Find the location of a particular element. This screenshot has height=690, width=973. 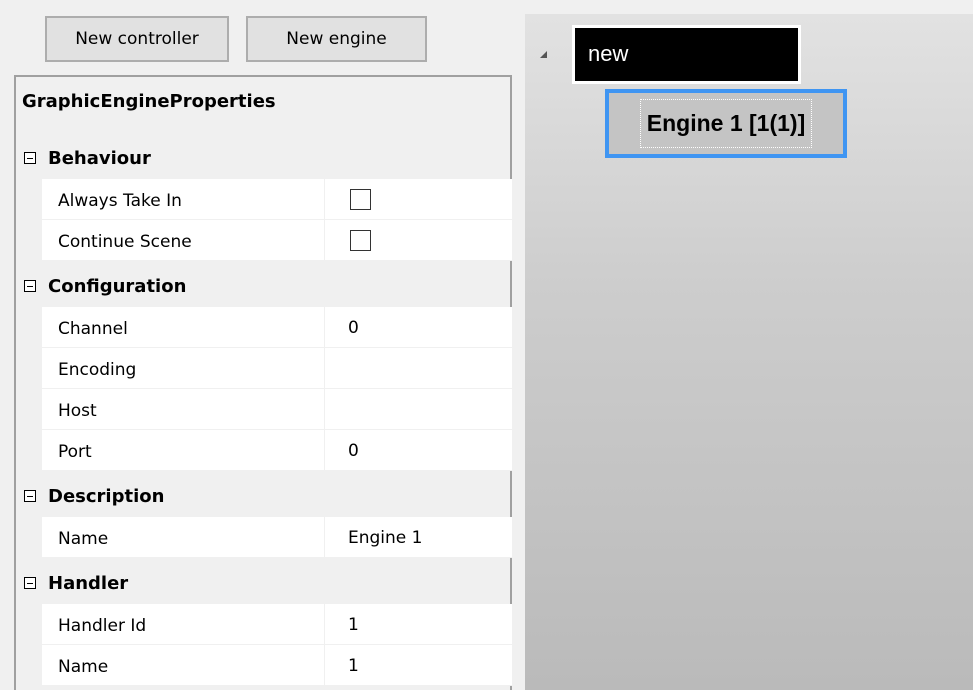

handler-id-value: 1 is located at coordinates (353, 624).